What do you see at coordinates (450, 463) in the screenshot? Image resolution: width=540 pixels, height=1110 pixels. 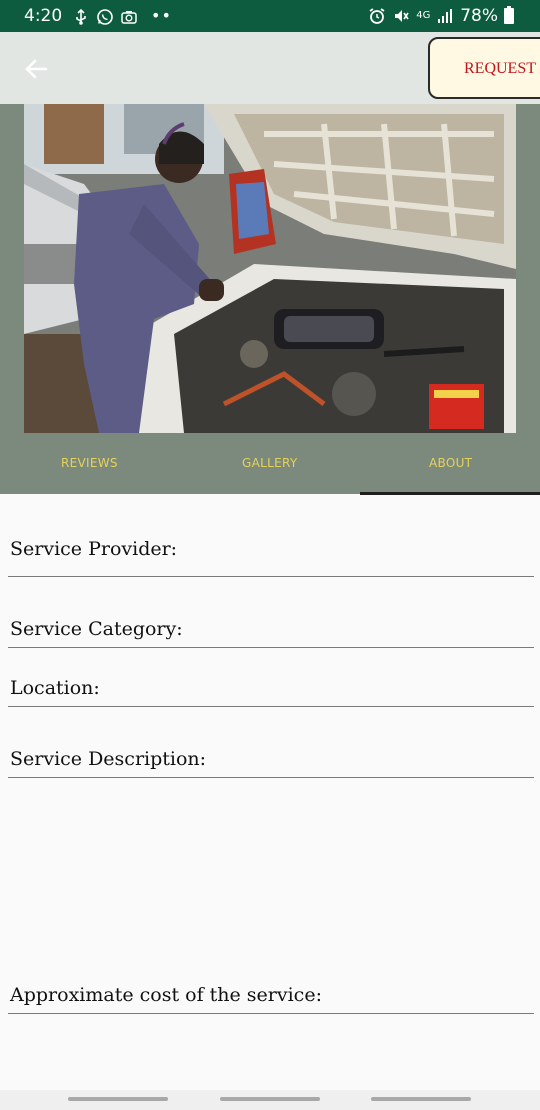 I see `tab-about: ABOUT` at bounding box center [450, 463].